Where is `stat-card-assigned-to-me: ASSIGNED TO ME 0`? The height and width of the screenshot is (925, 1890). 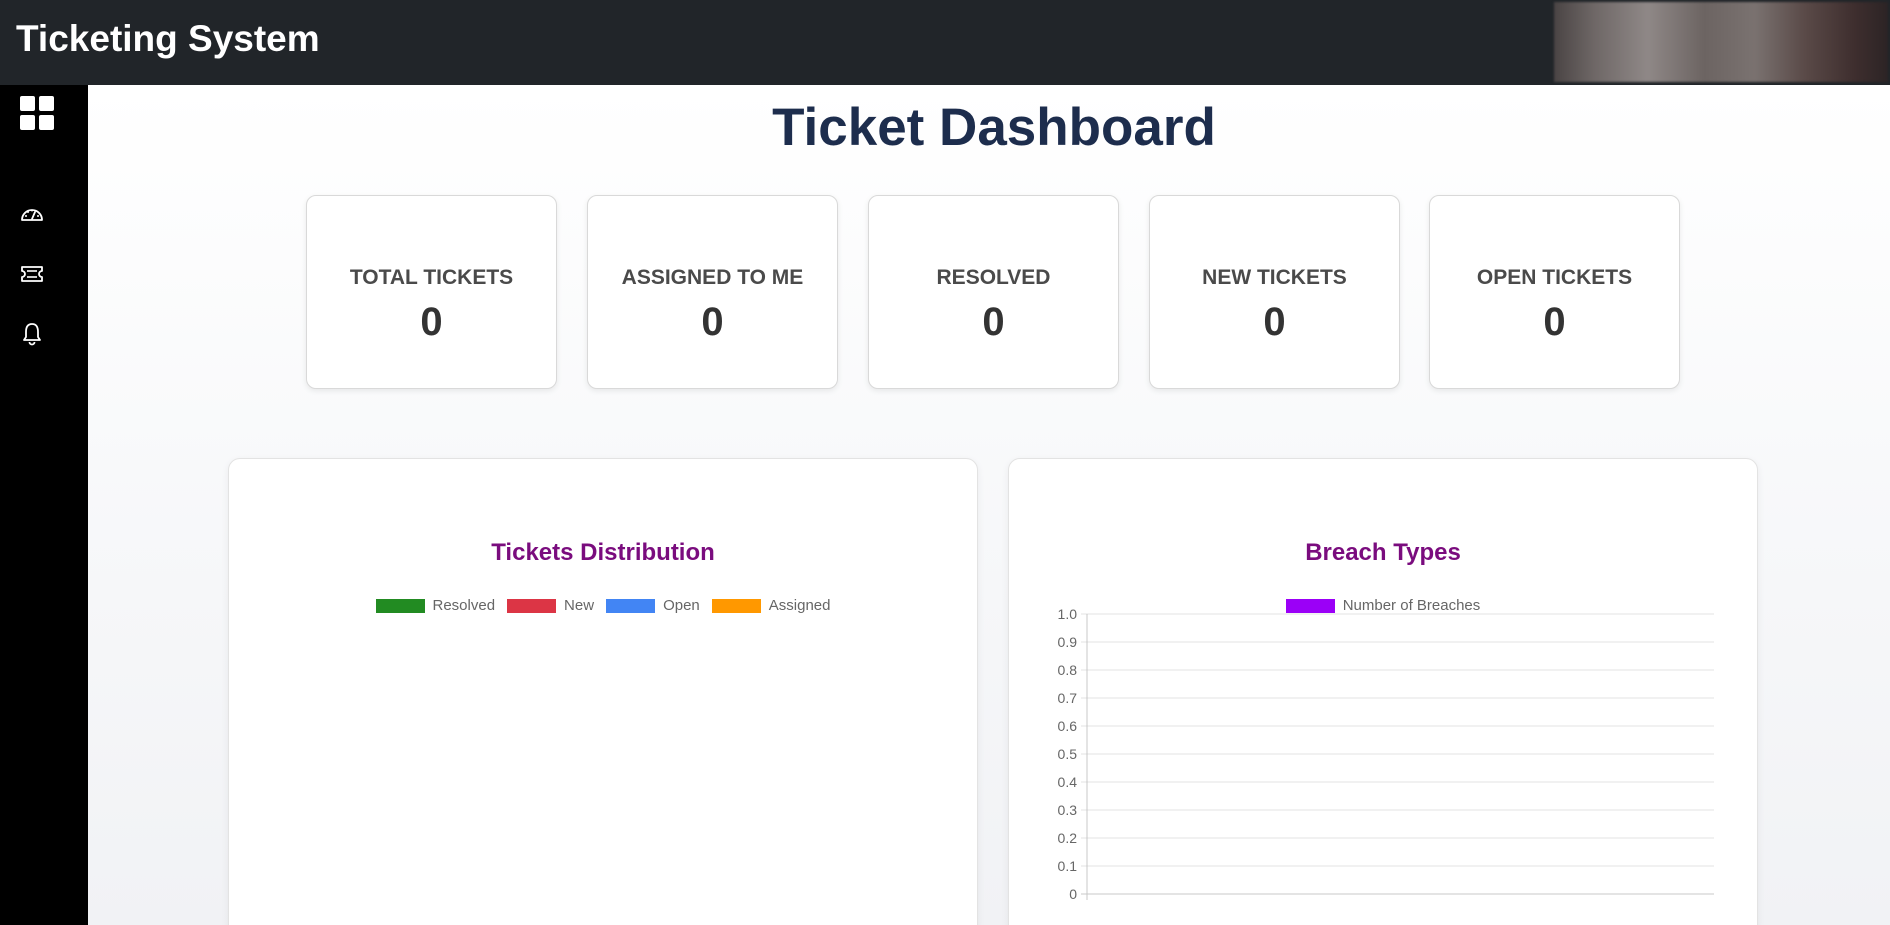
stat-card-assigned-to-me: ASSIGNED TO ME 0 is located at coordinates (712, 292).